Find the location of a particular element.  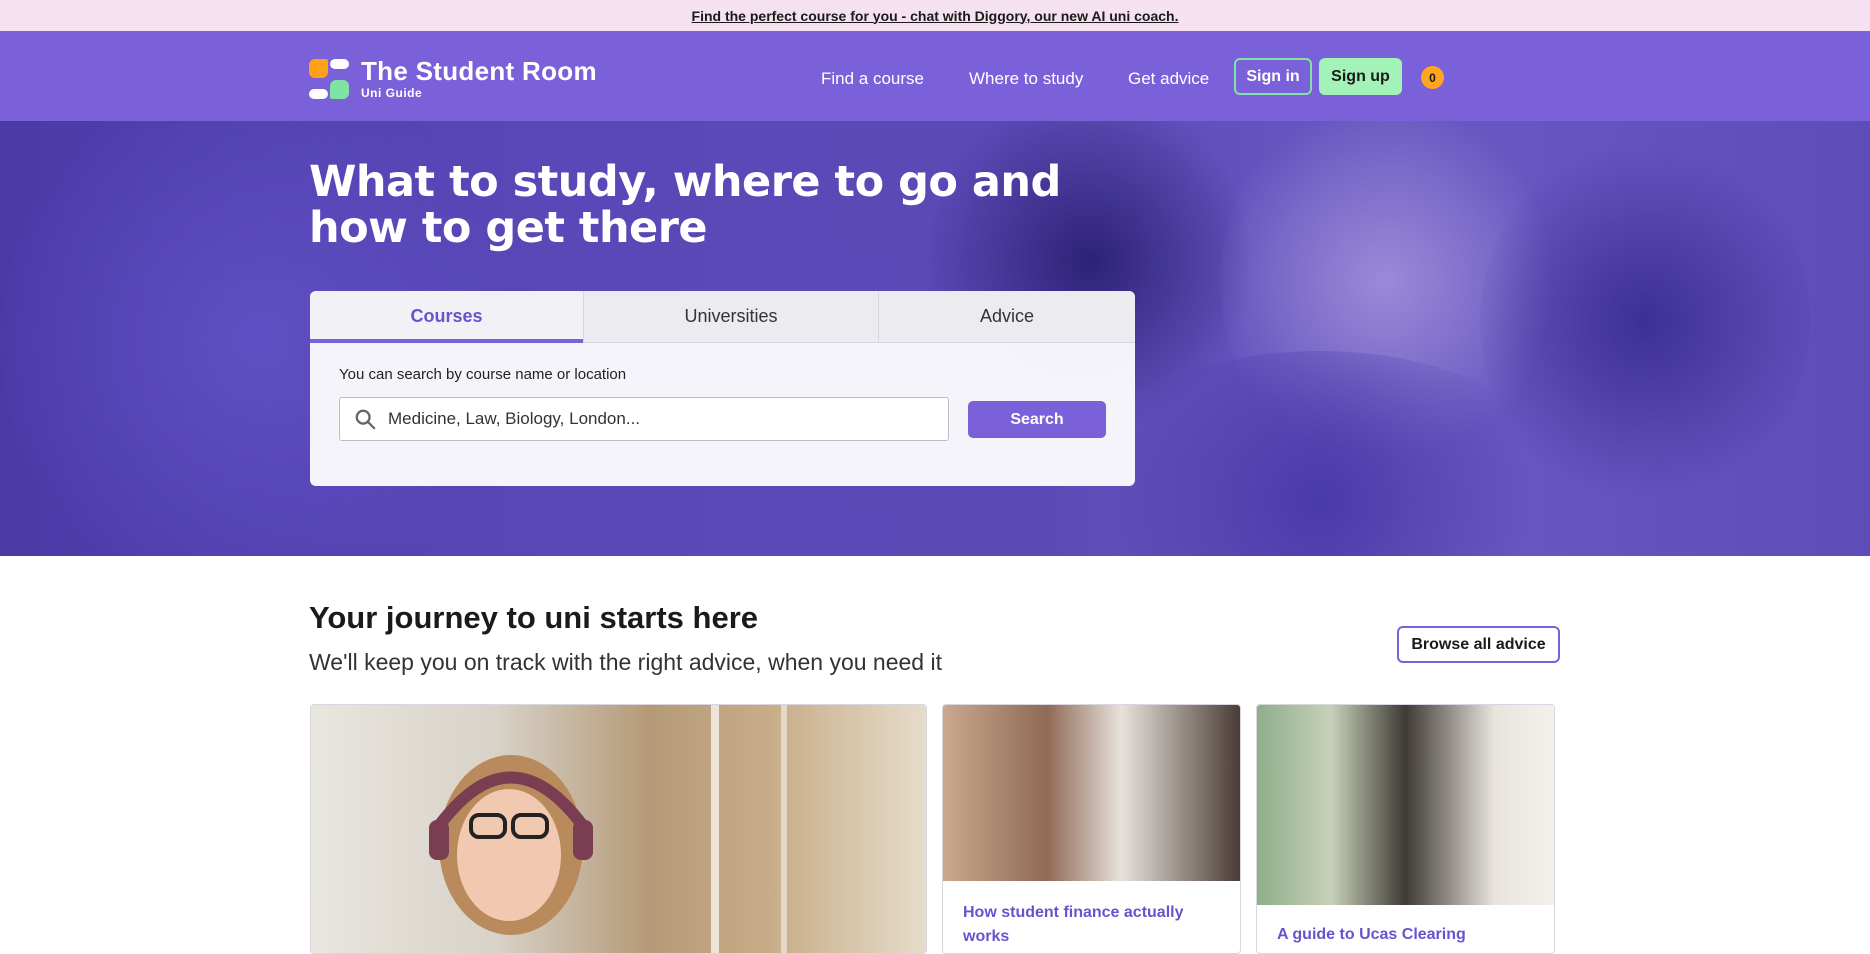

student-headphones-illustration is located at coordinates (608, 829).